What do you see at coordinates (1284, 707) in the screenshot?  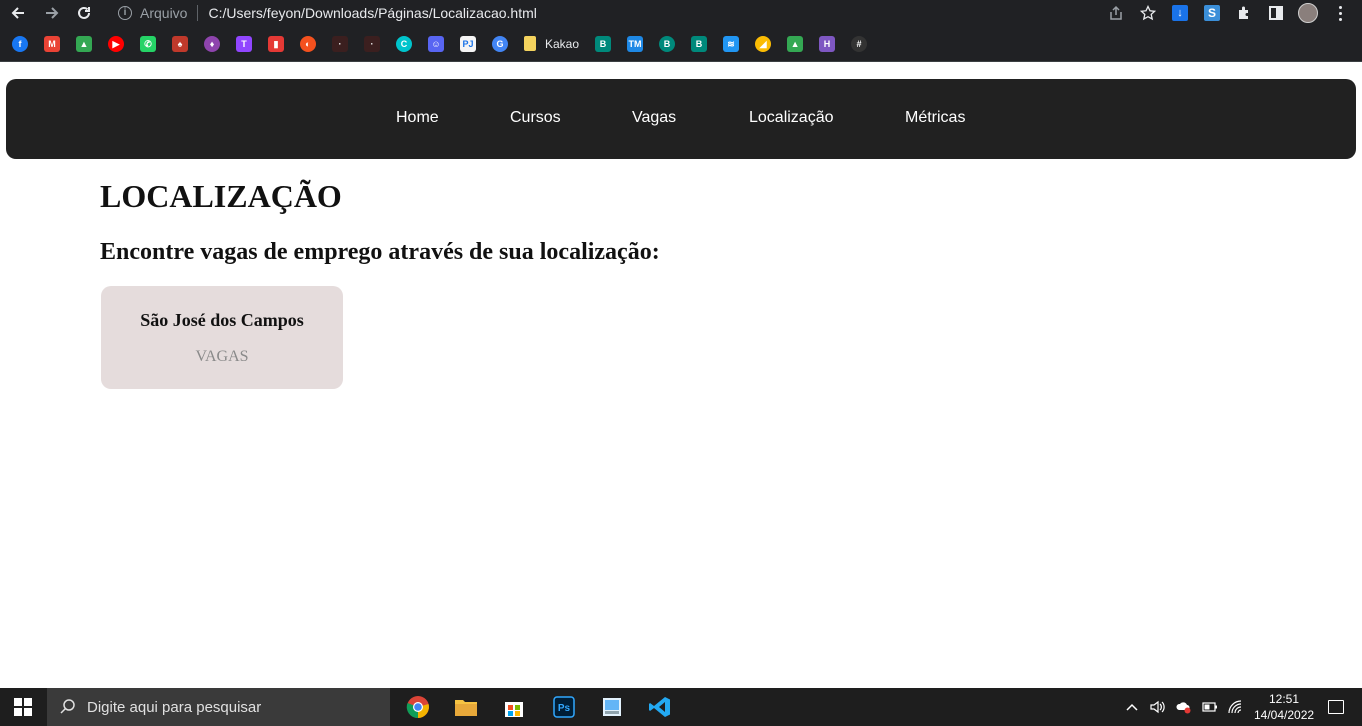 I see `system-clock: 12:51 14/04/2022` at bounding box center [1284, 707].